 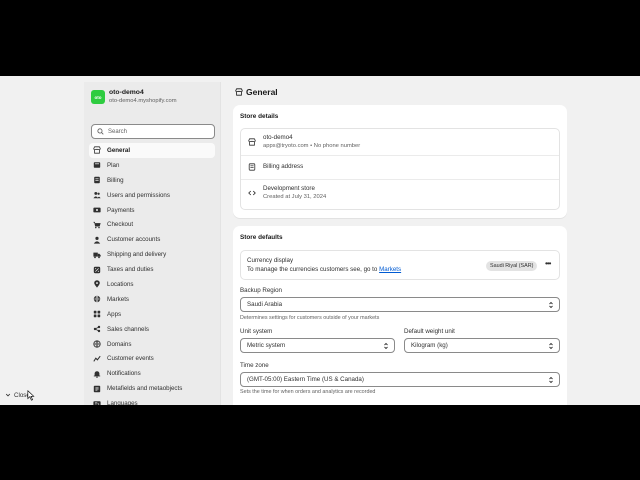 I want to click on sidebar-item-label: Customer events, so click(x=130, y=359).